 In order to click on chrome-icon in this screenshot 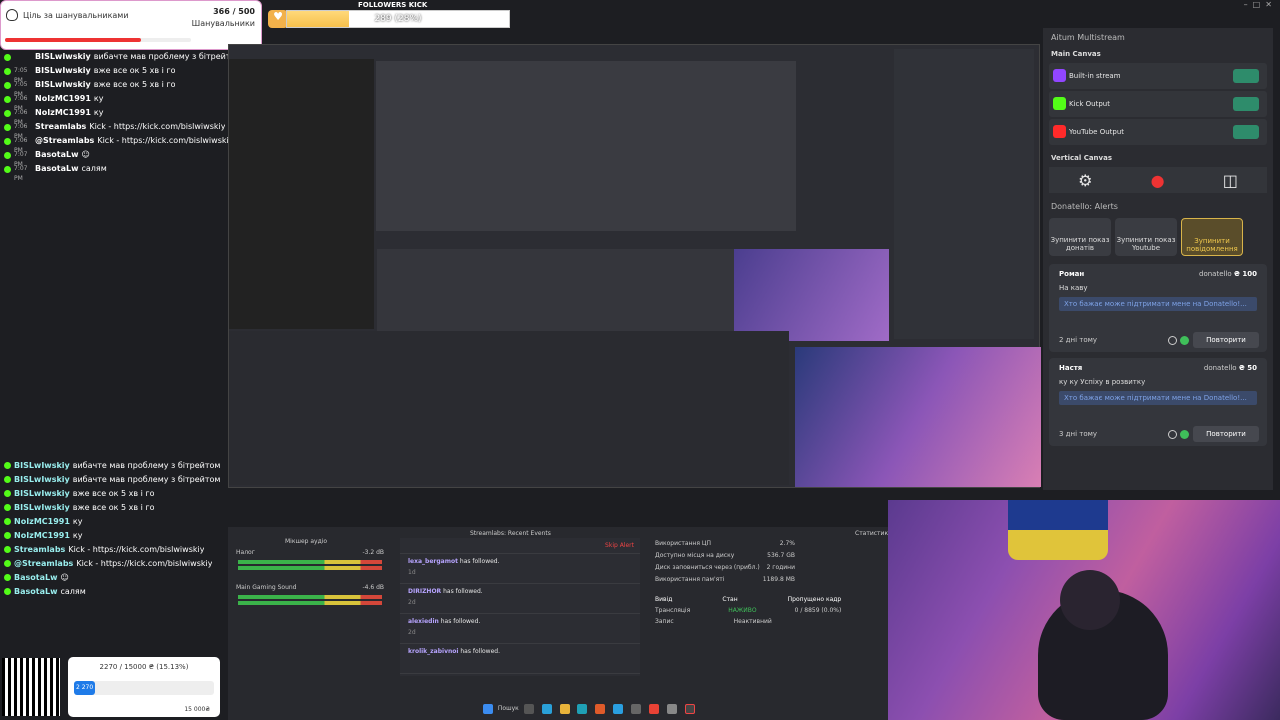, I will do `click(654, 709)`.